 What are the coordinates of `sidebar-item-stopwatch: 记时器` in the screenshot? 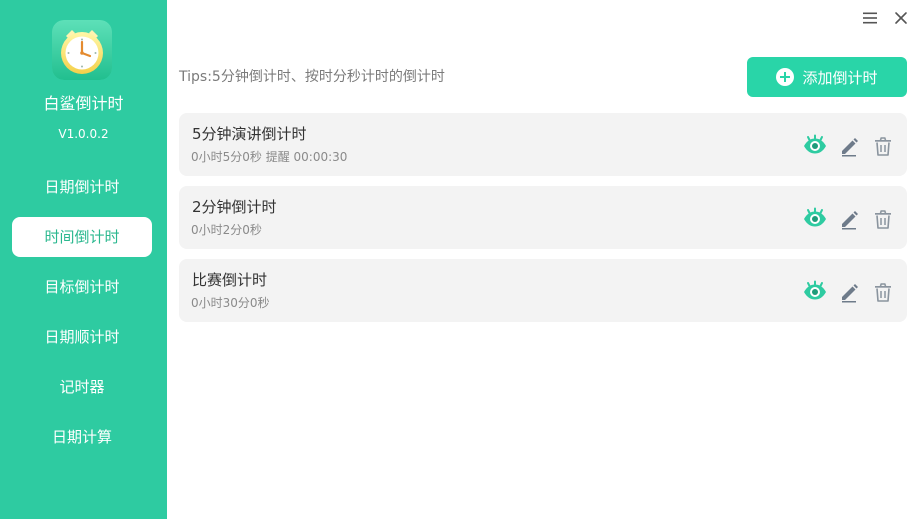 It's located at (82, 387).